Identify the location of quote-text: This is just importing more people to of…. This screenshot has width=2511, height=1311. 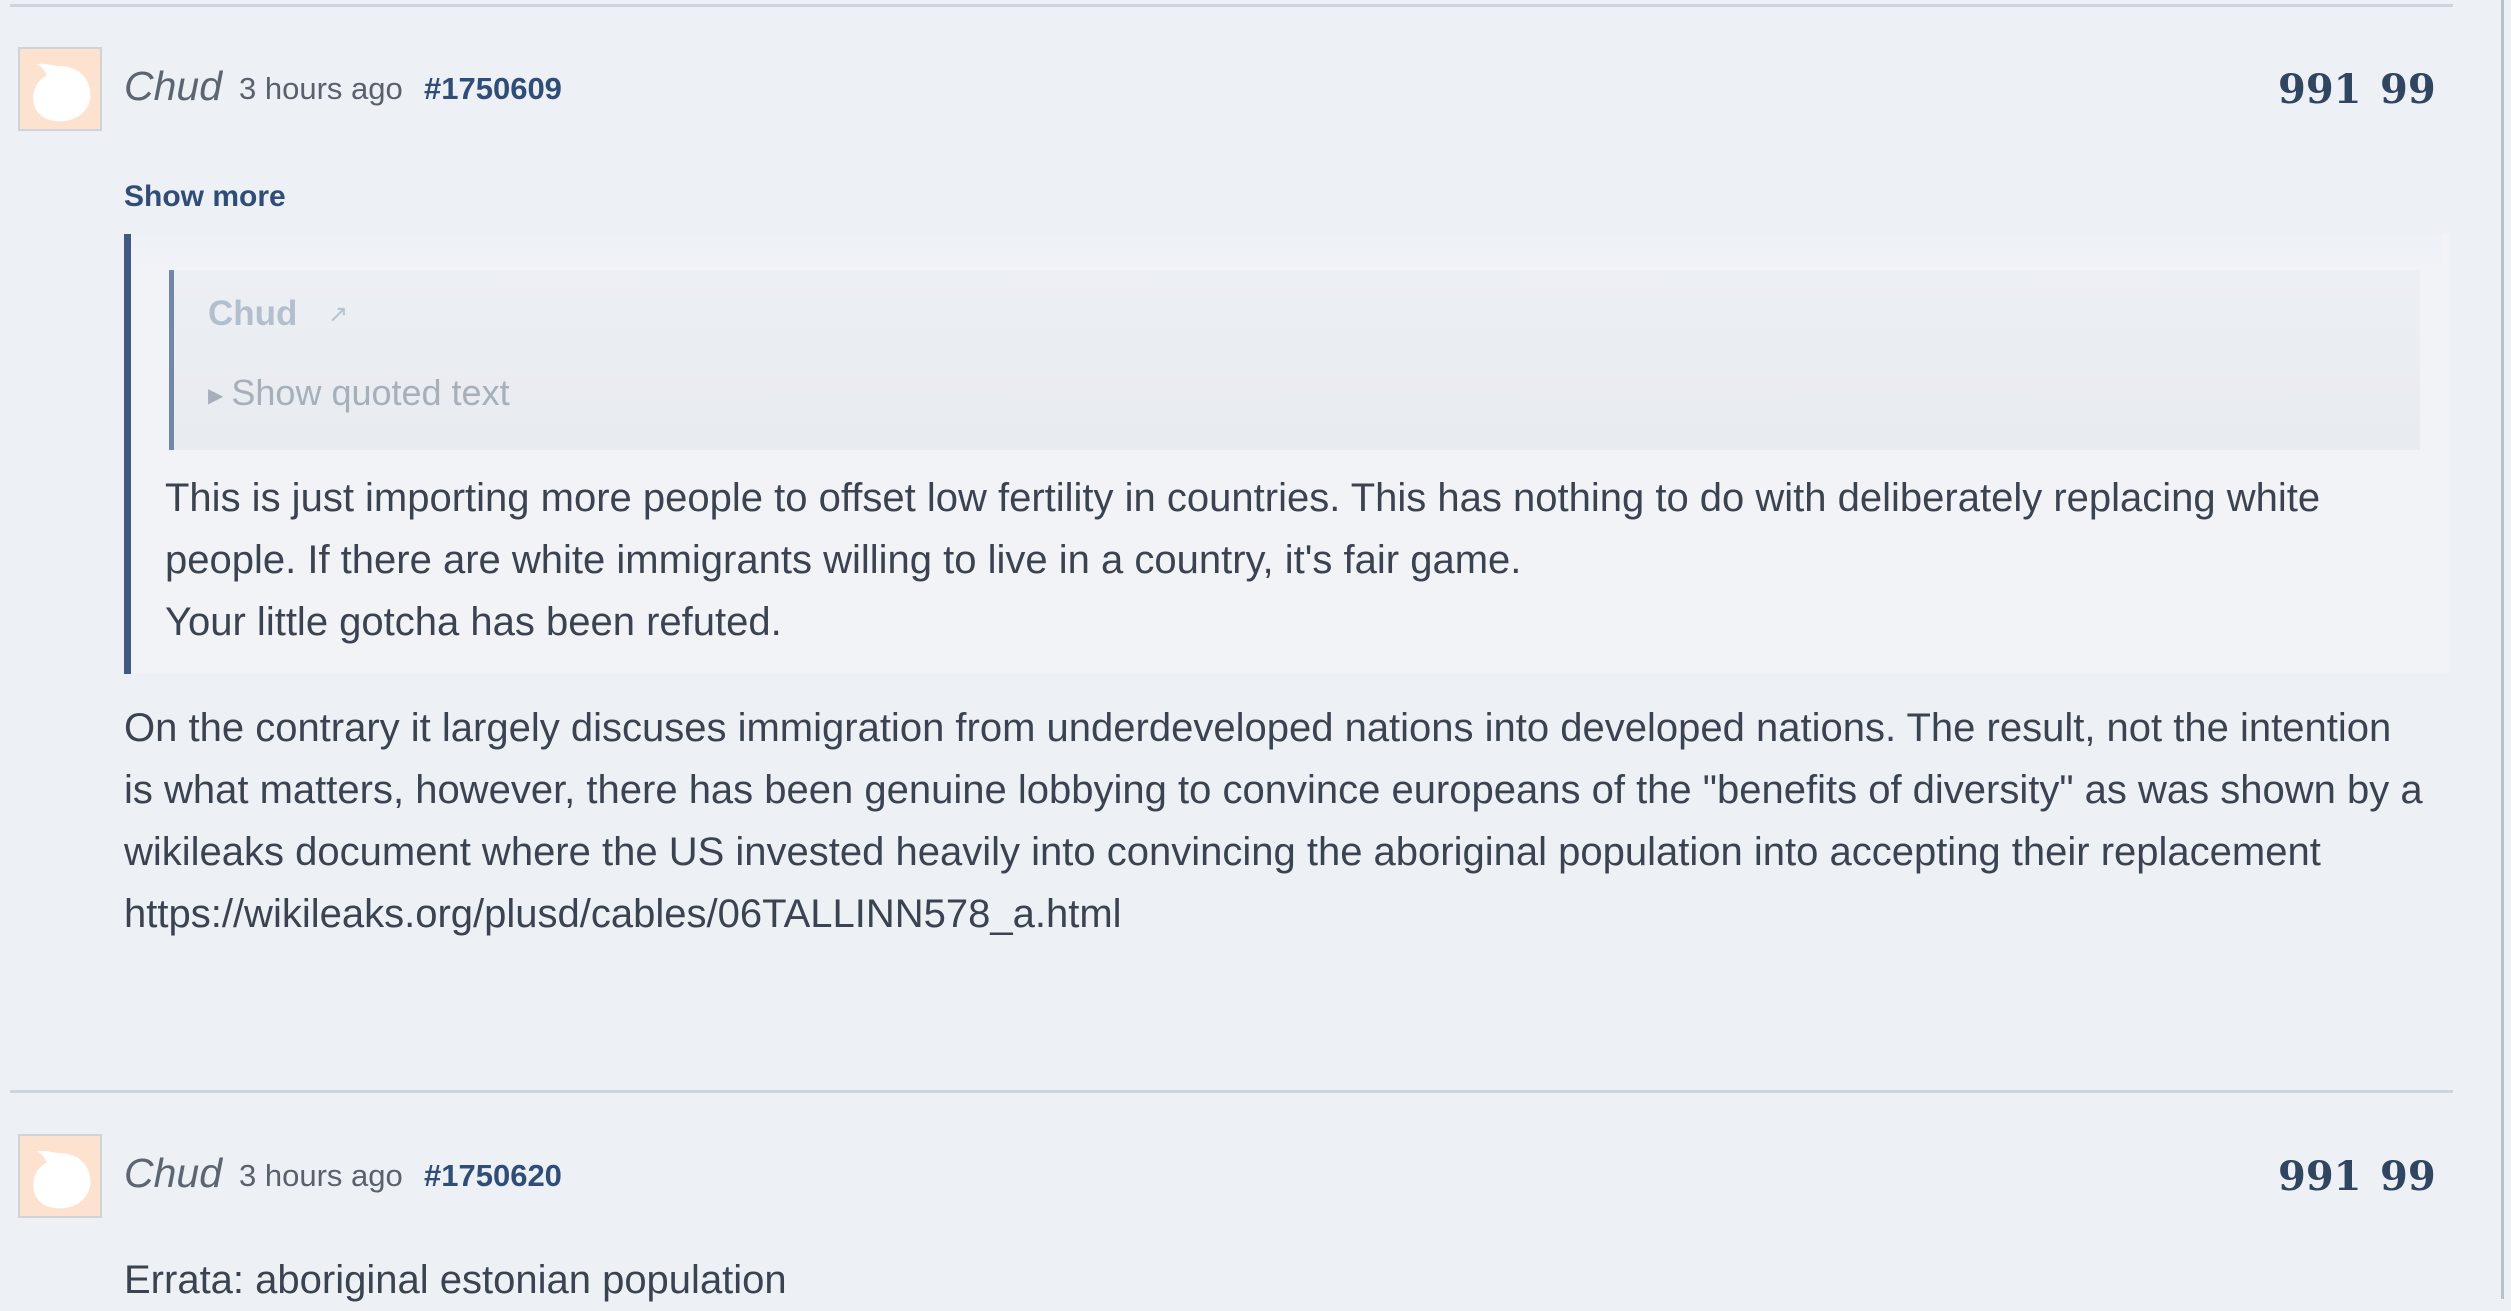
(1285, 560).